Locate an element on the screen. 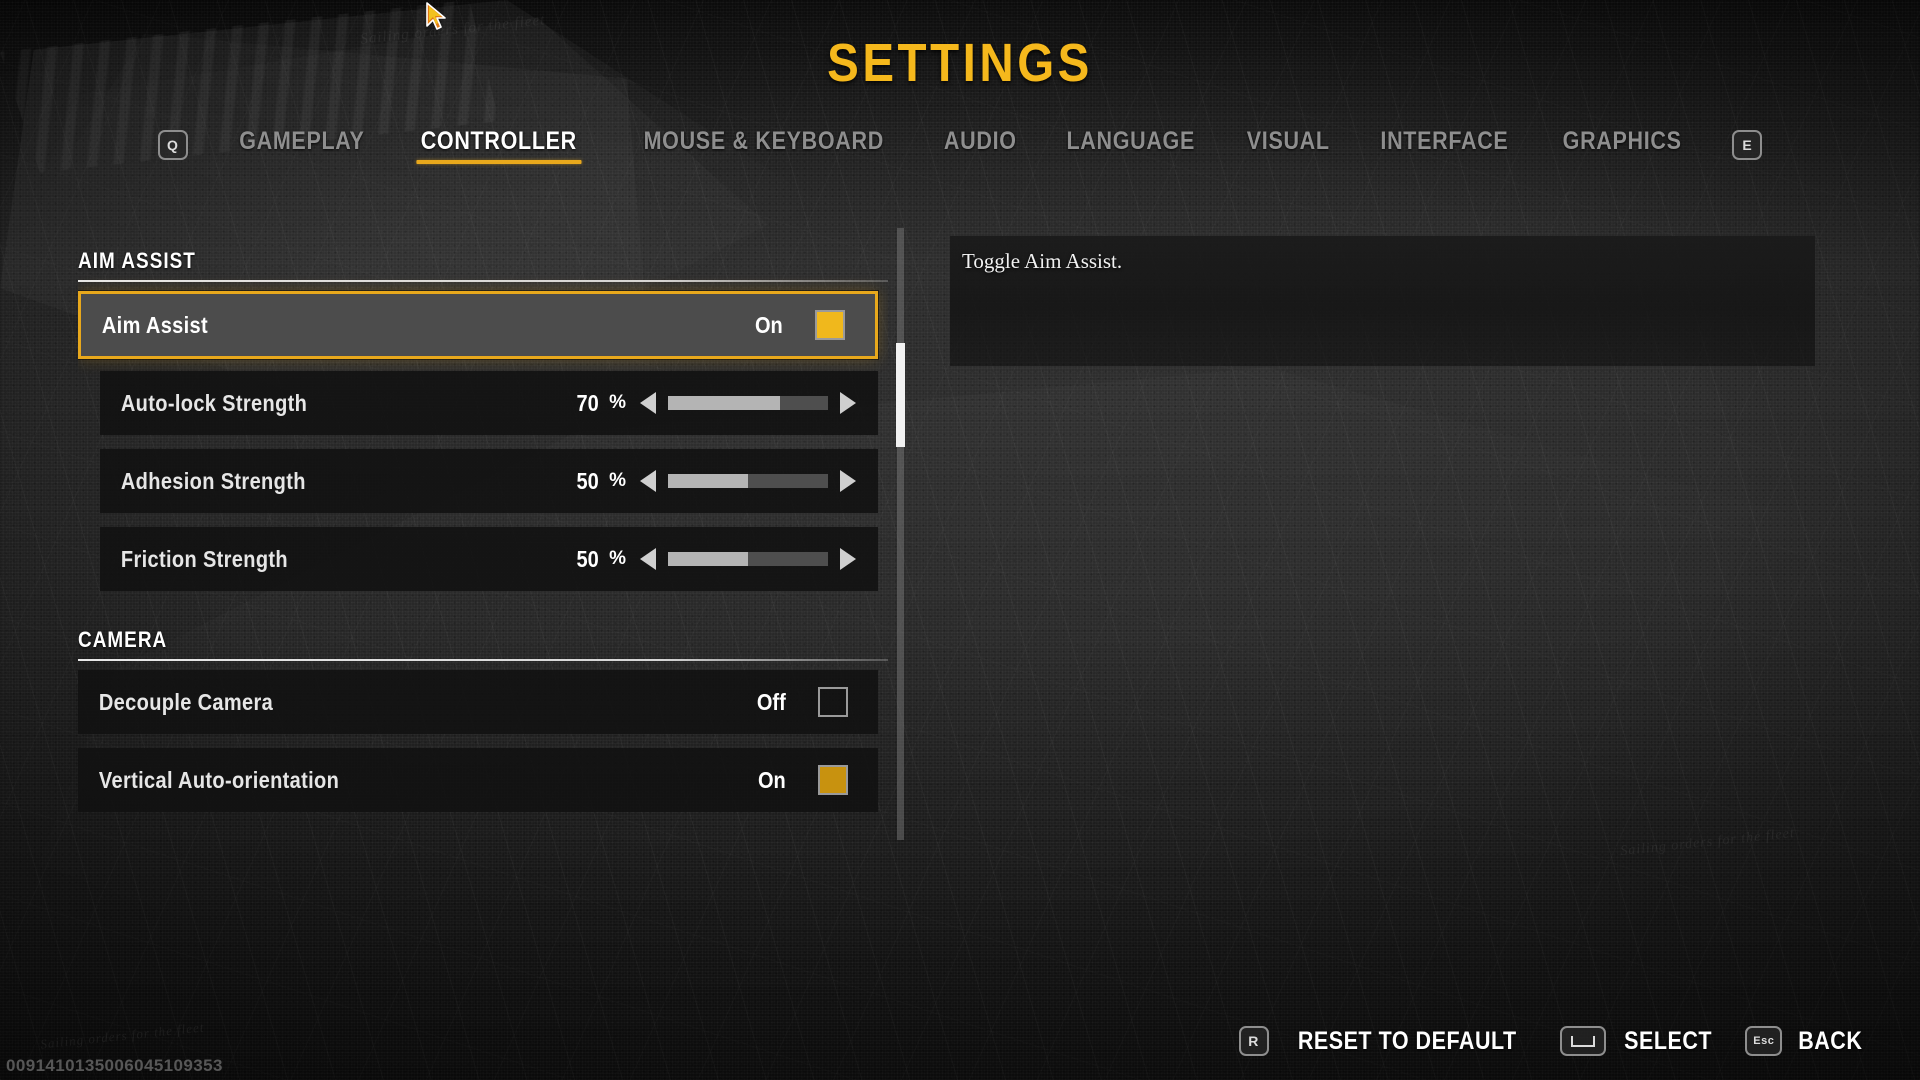  description-text: Toggle Aim Assist. is located at coordinates (1042, 261).